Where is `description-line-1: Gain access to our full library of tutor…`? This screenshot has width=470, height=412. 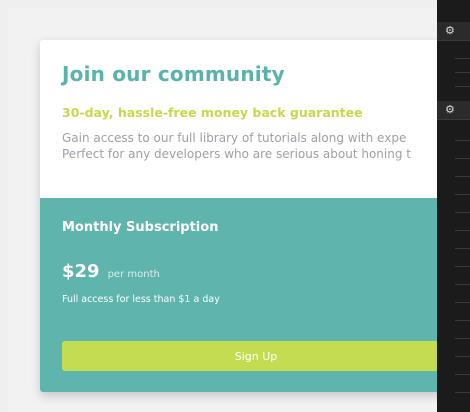
description-line-1: Gain access to our full library of tutor… is located at coordinates (234, 138).